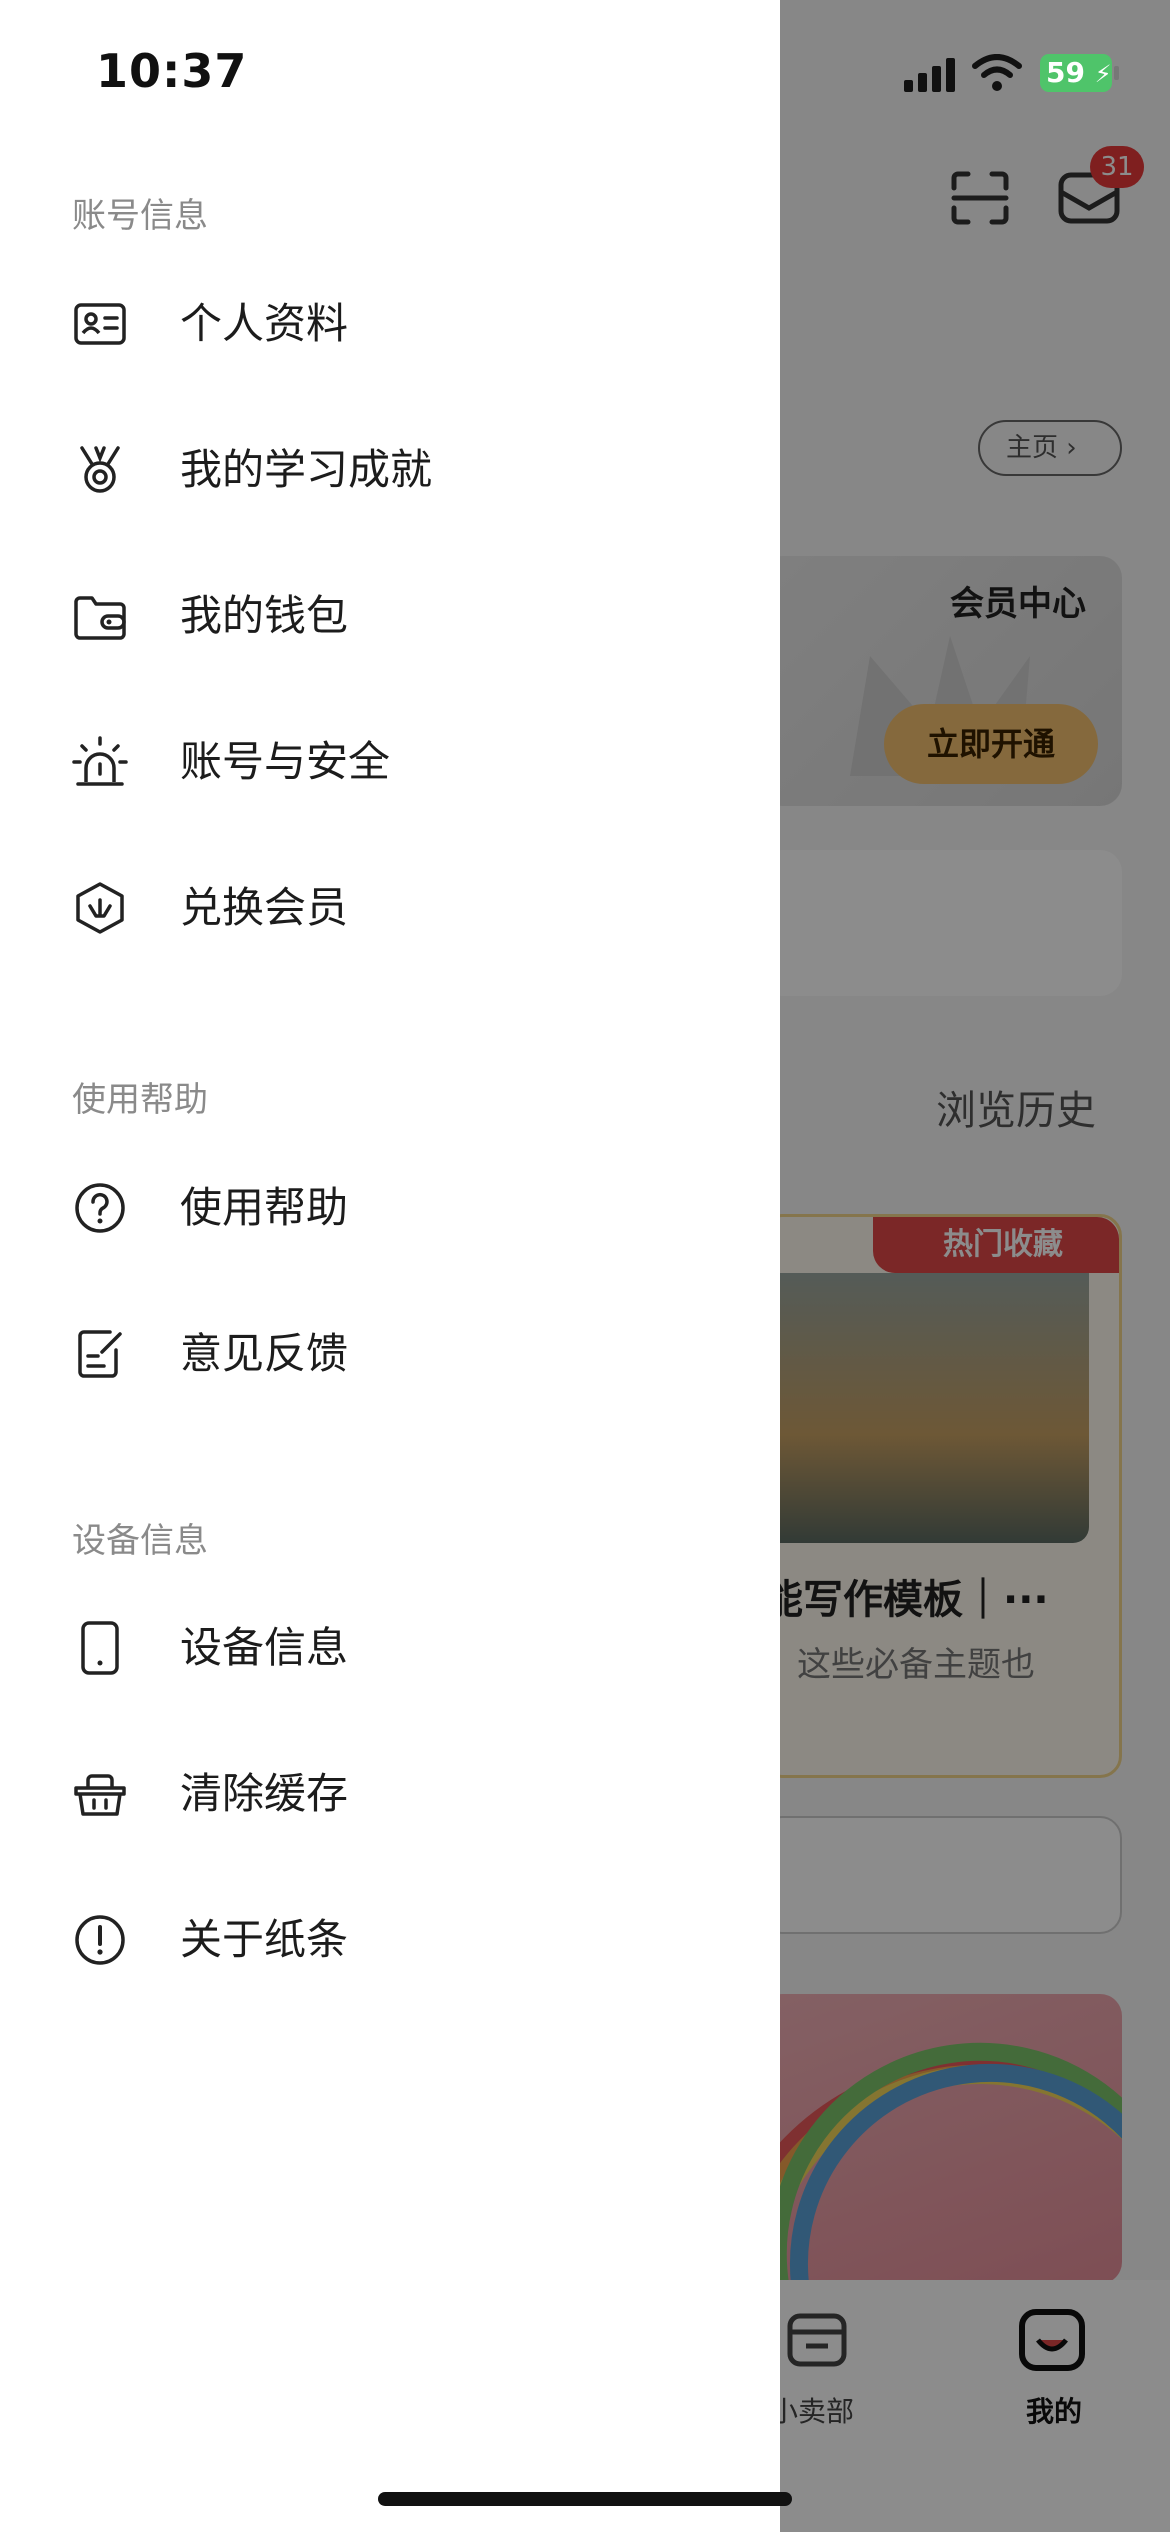 The width and height of the screenshot is (1170, 2532). I want to click on feedback-edit-icon, so click(100, 1354).